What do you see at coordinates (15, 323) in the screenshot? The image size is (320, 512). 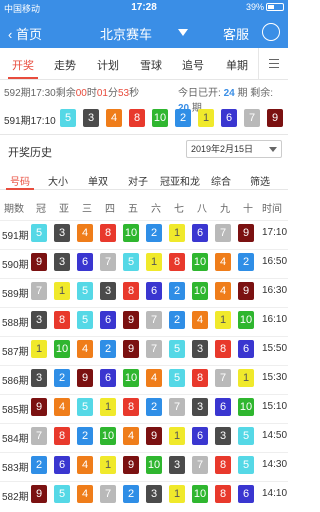 I see `issue-number: 588期` at bounding box center [15, 323].